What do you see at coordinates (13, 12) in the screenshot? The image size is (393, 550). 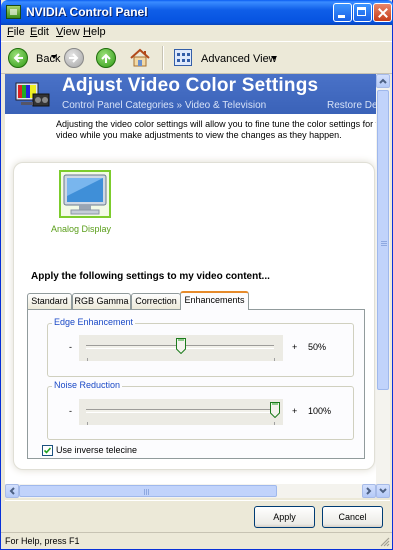 I see `app-icon` at bounding box center [13, 12].